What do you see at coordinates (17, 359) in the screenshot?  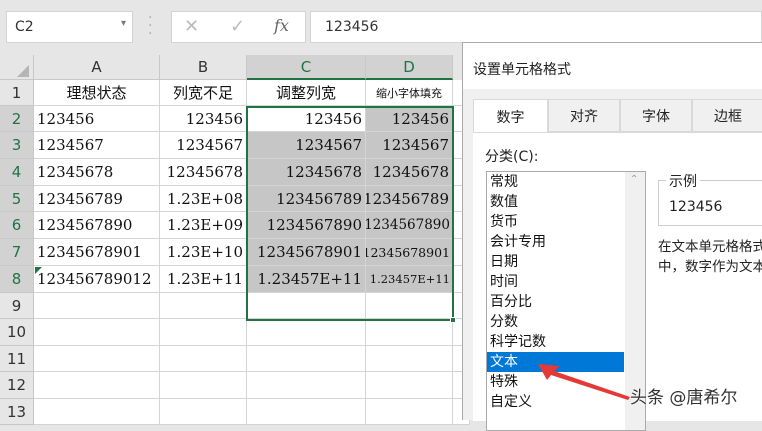 I see `row-header-11: 11` at bounding box center [17, 359].